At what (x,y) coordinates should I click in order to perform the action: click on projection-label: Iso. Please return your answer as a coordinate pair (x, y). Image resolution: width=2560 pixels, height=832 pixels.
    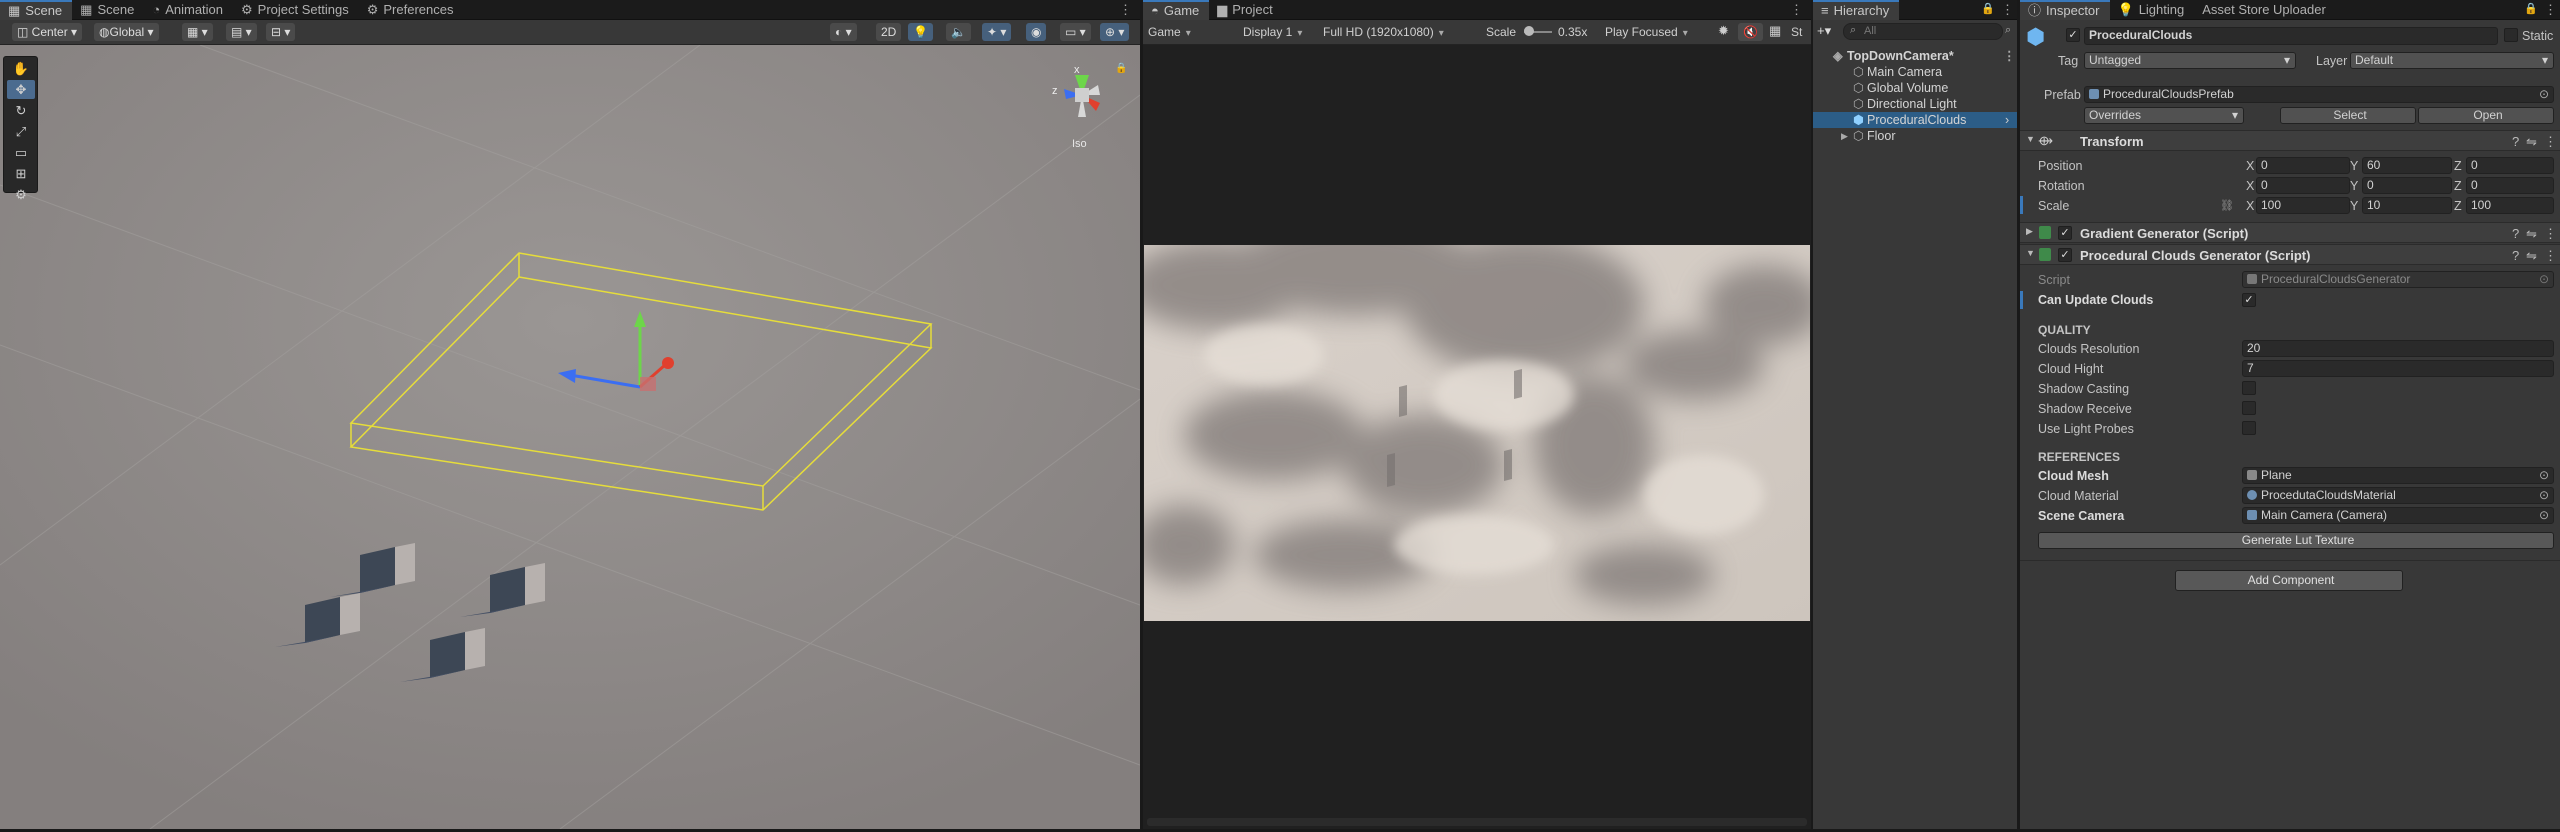
    Looking at the image, I should click on (1079, 144).